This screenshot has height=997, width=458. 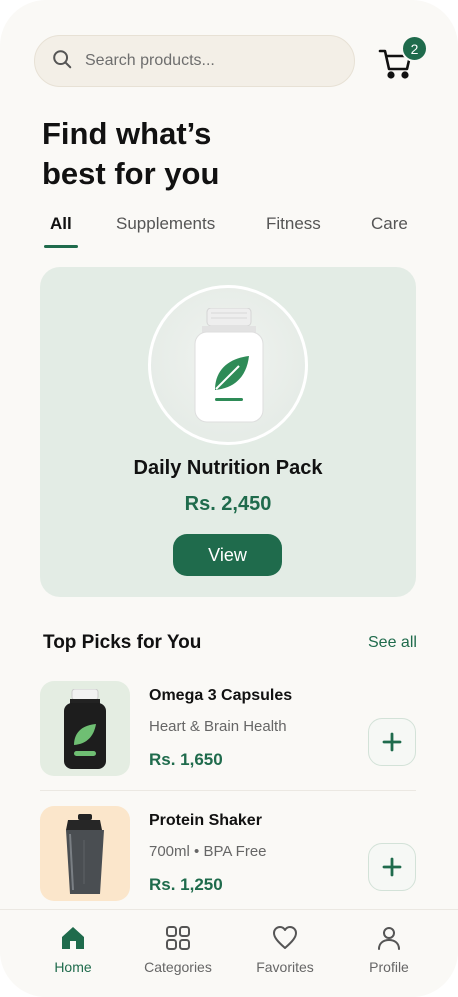 I want to click on featured-price: Rs. 2,450, so click(x=228, y=504).